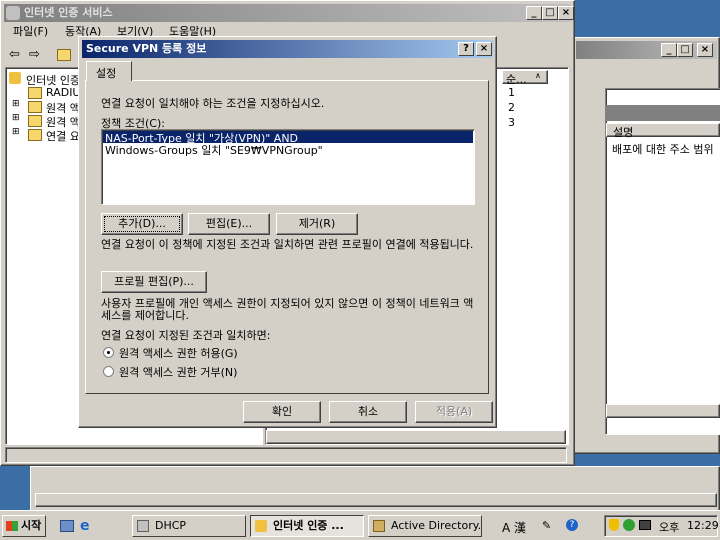 This screenshot has width=720, height=540. I want to click on task-dhcp: DHCP, so click(189, 526).